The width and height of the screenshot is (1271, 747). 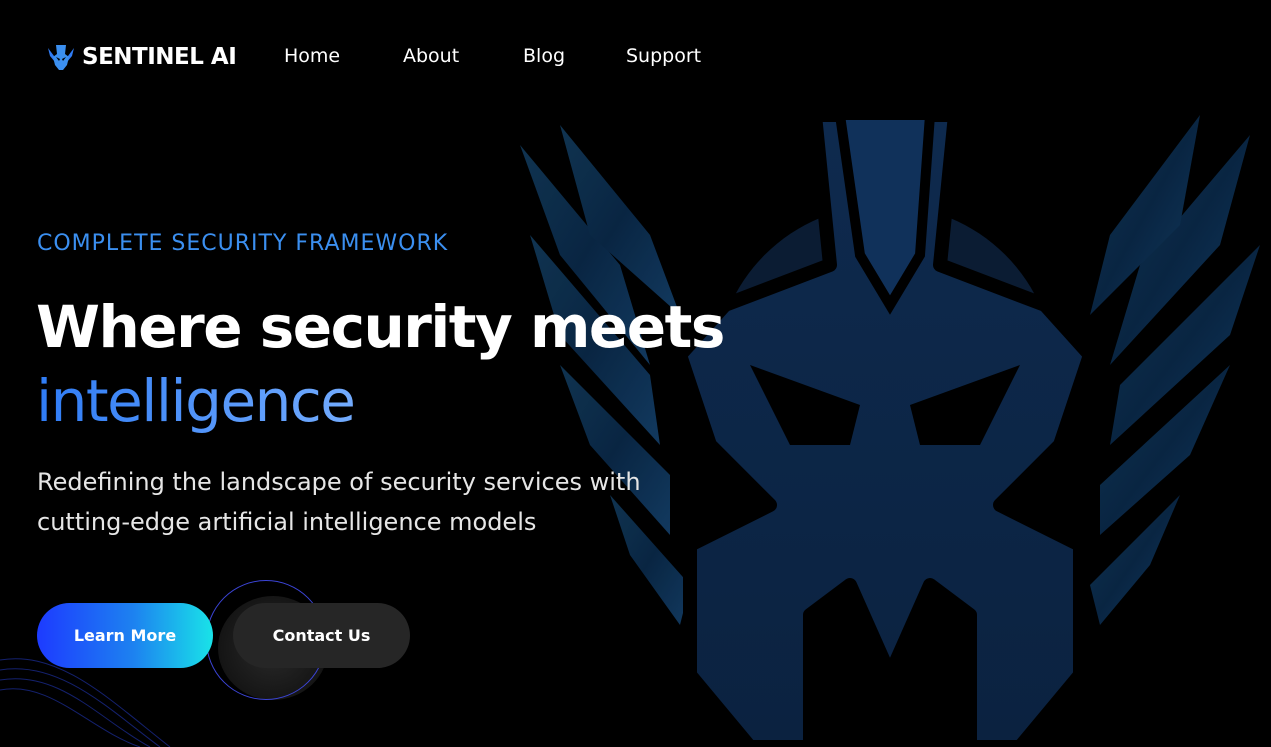 What do you see at coordinates (61, 57) in the screenshot?
I see `winged-helmet-icon` at bounding box center [61, 57].